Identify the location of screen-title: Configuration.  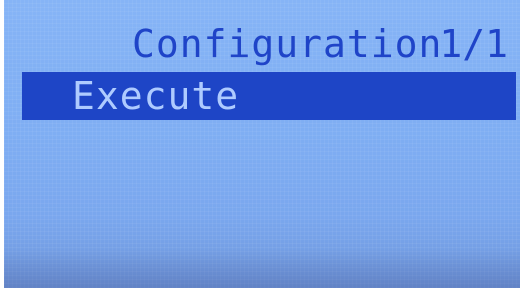
(287, 44).